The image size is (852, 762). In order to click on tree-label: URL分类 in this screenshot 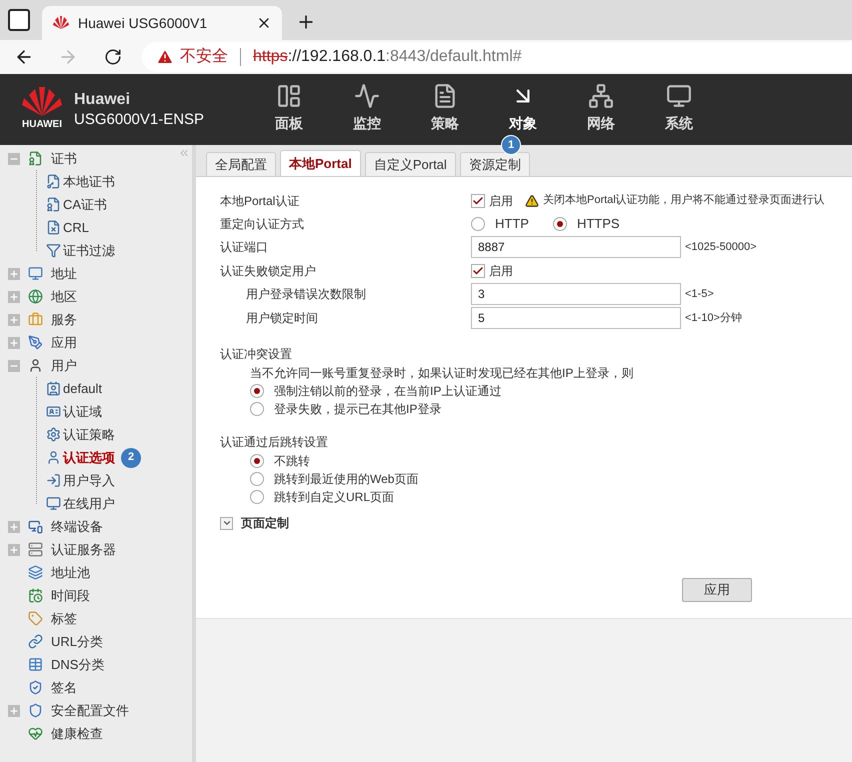, I will do `click(77, 641)`.